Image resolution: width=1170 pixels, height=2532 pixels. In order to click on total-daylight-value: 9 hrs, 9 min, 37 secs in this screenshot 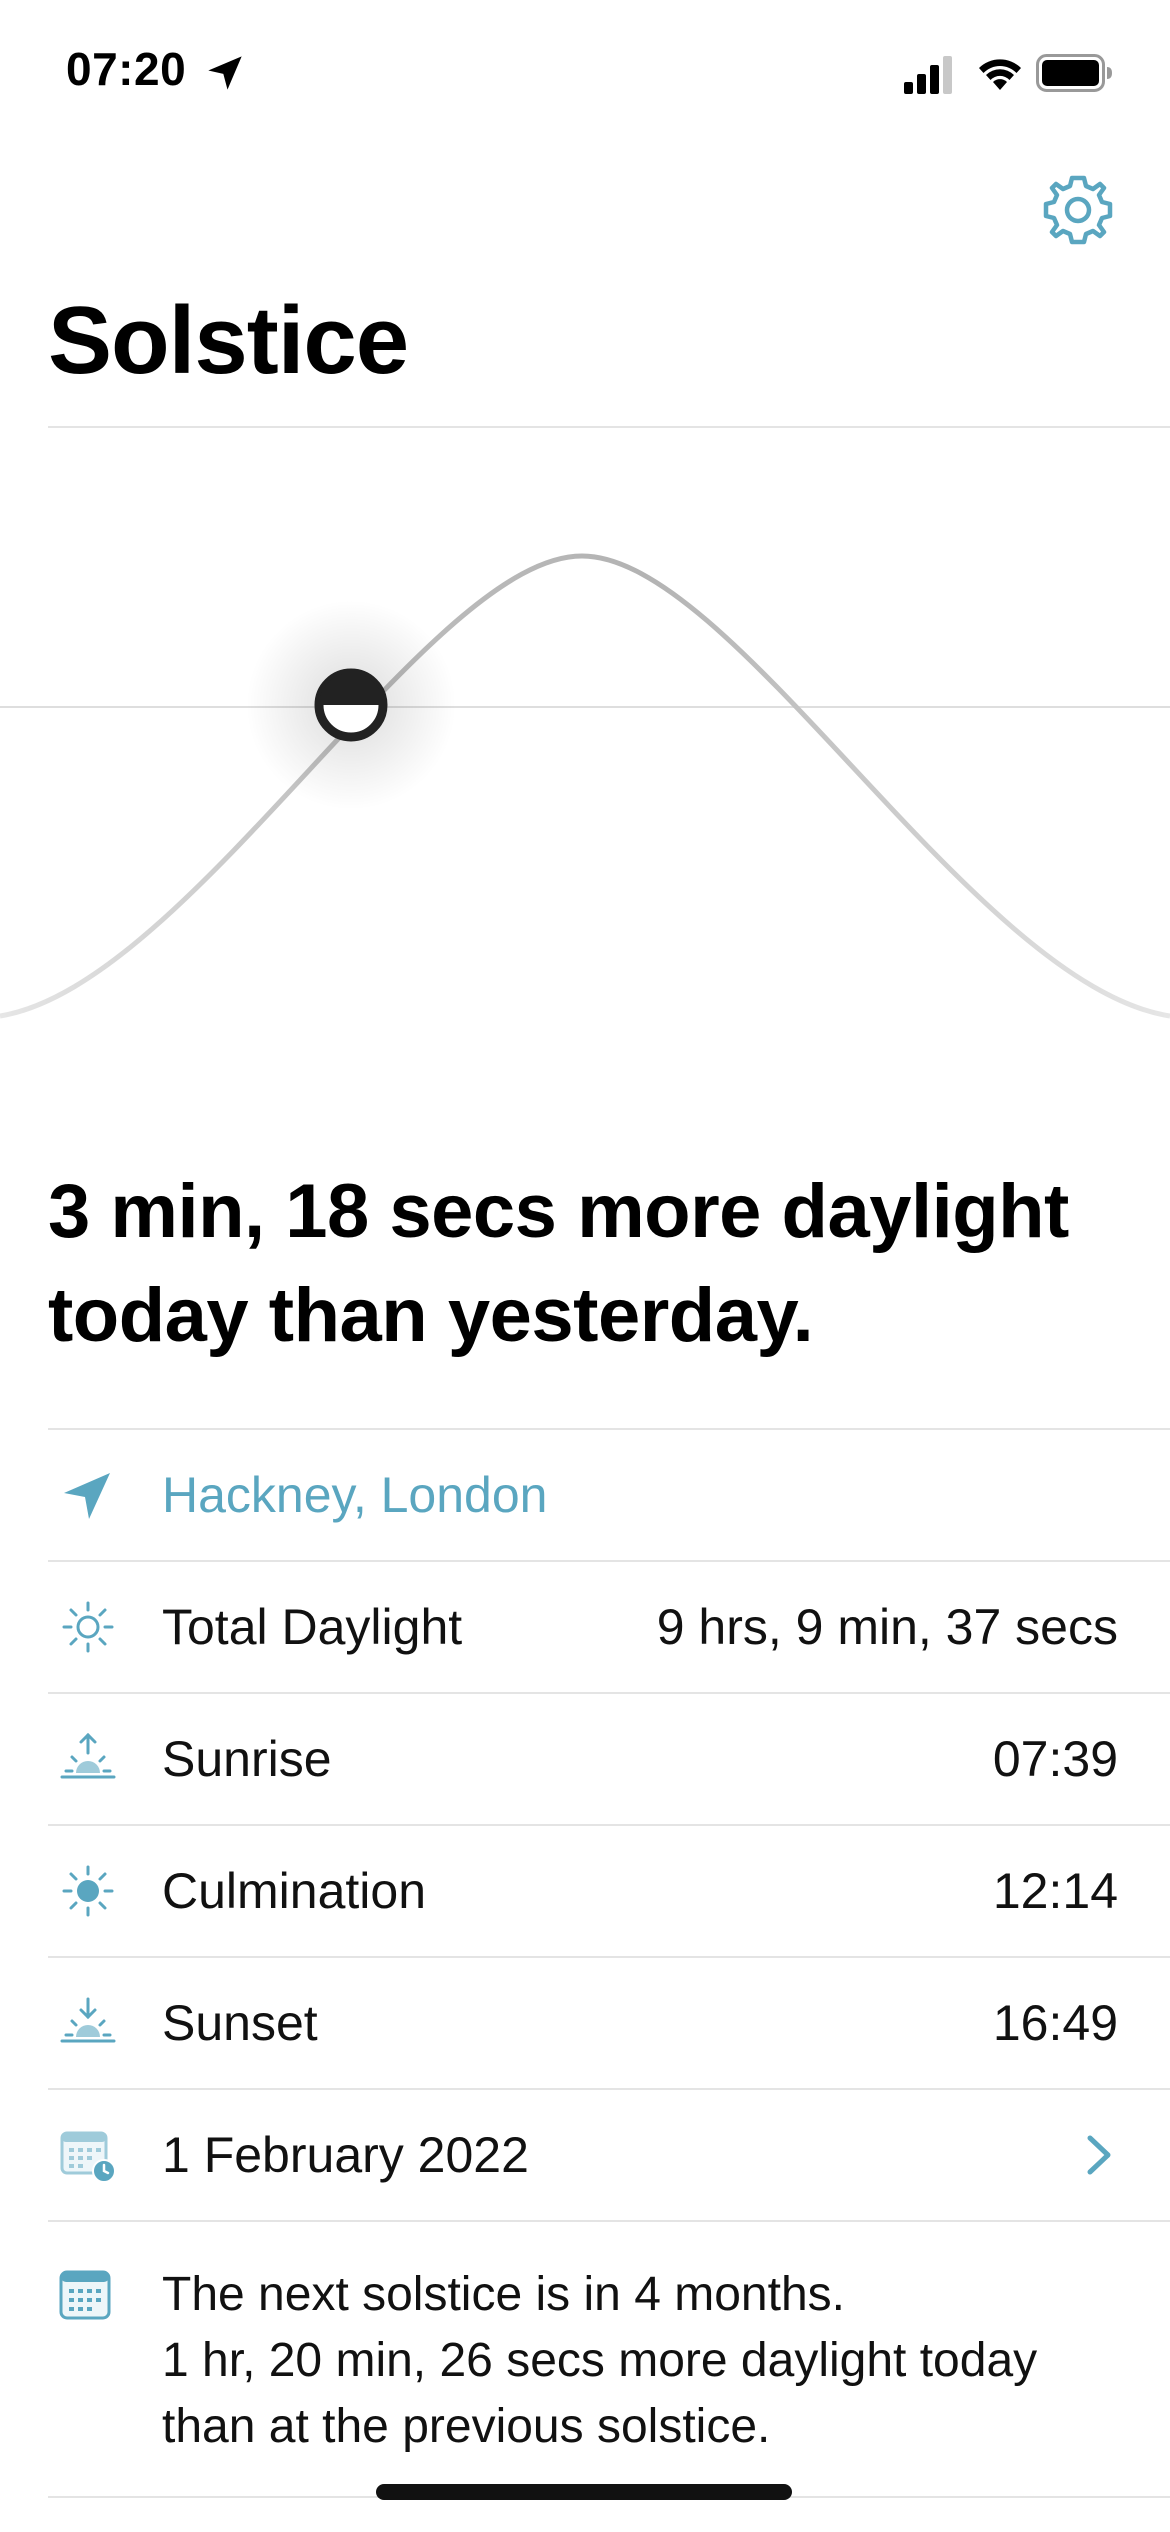, I will do `click(887, 1627)`.